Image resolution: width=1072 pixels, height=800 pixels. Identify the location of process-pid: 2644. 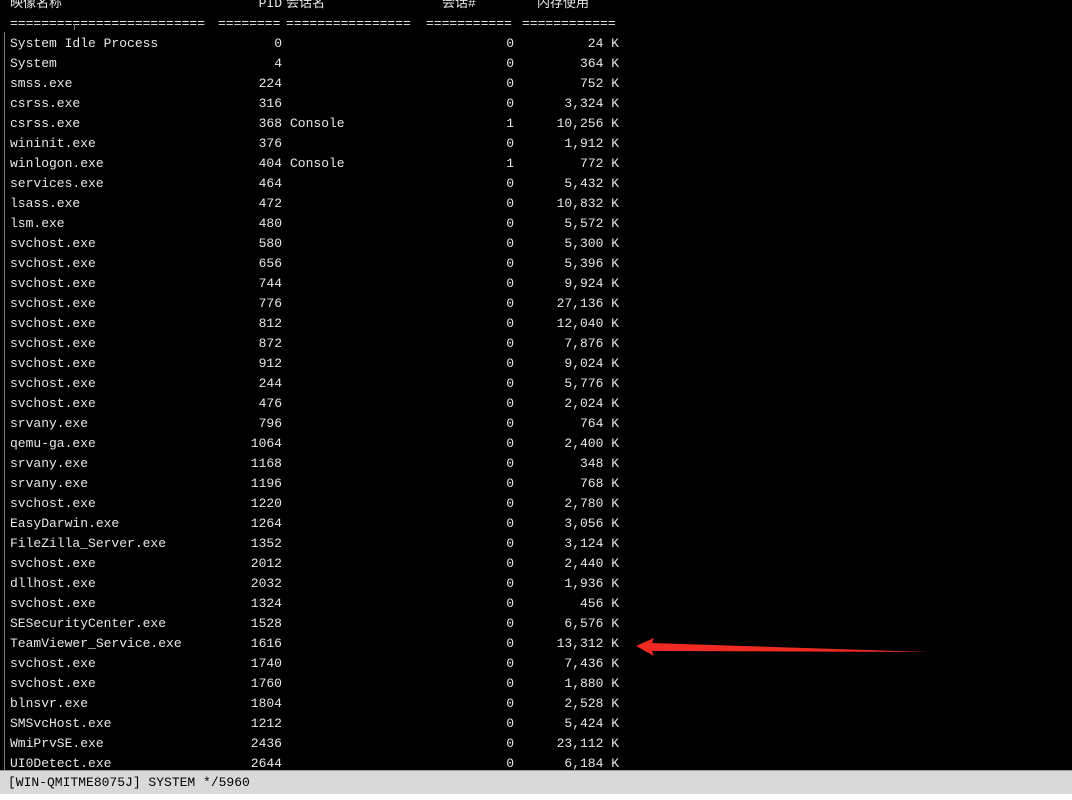
(266, 763).